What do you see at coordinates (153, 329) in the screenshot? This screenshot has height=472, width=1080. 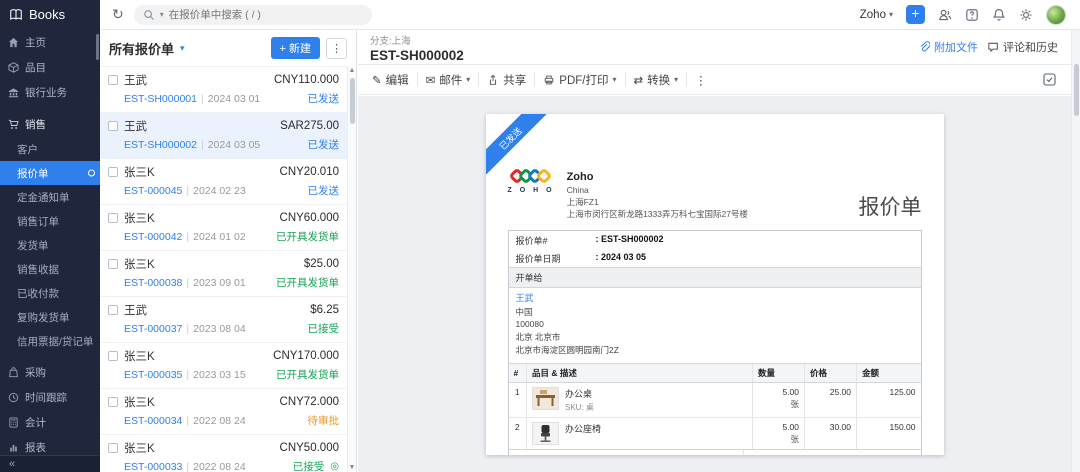 I see `estimate-number-link: EST-000037` at bounding box center [153, 329].